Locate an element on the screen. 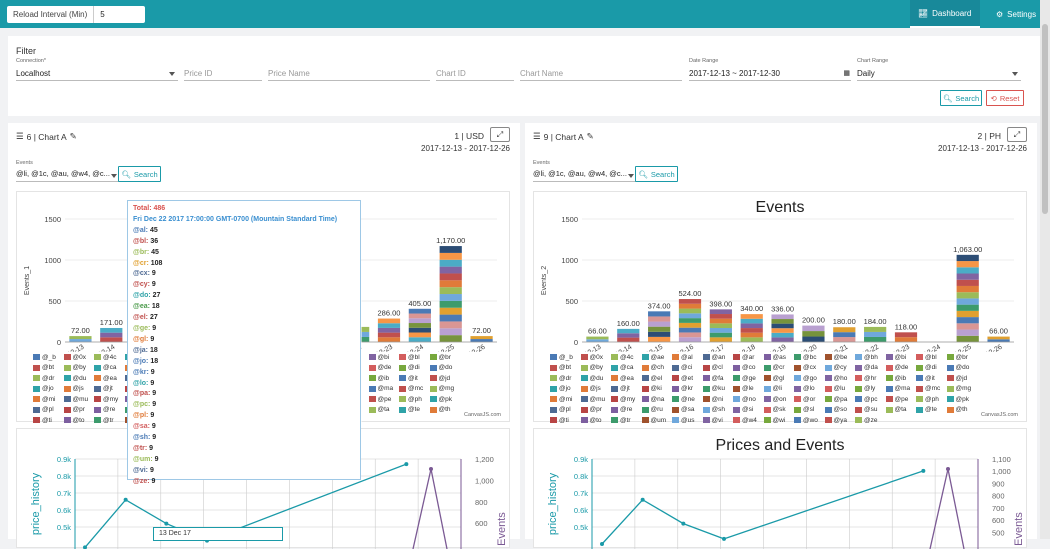 Image resolution: width=1050 pixels, height=549 pixels. legend-item: @sa is located at coordinates (687, 409).